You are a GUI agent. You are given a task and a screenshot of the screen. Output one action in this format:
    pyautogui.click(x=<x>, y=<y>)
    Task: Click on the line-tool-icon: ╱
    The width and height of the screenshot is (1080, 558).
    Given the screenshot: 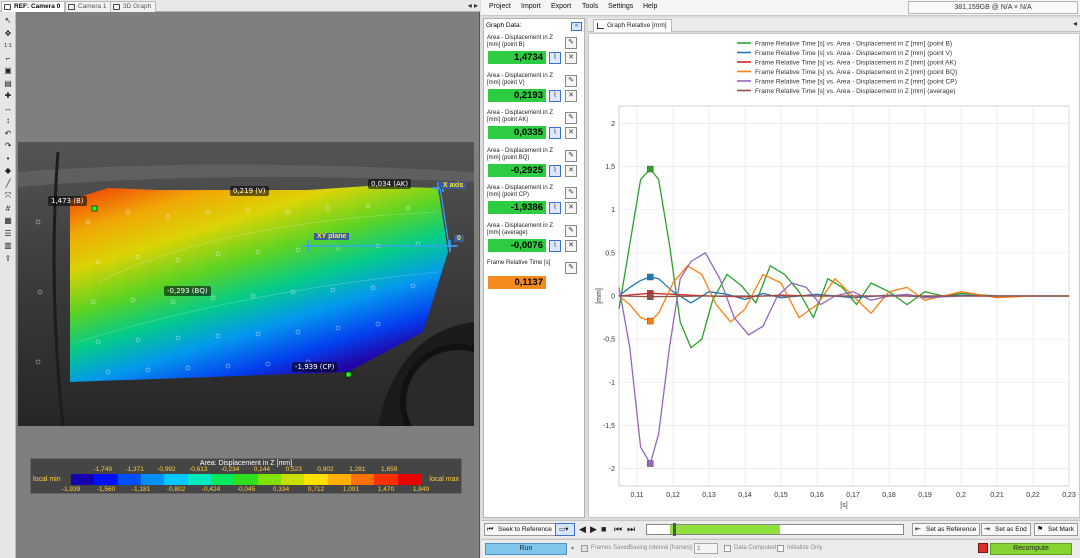 What is the action you would take?
    pyautogui.click(x=8, y=184)
    